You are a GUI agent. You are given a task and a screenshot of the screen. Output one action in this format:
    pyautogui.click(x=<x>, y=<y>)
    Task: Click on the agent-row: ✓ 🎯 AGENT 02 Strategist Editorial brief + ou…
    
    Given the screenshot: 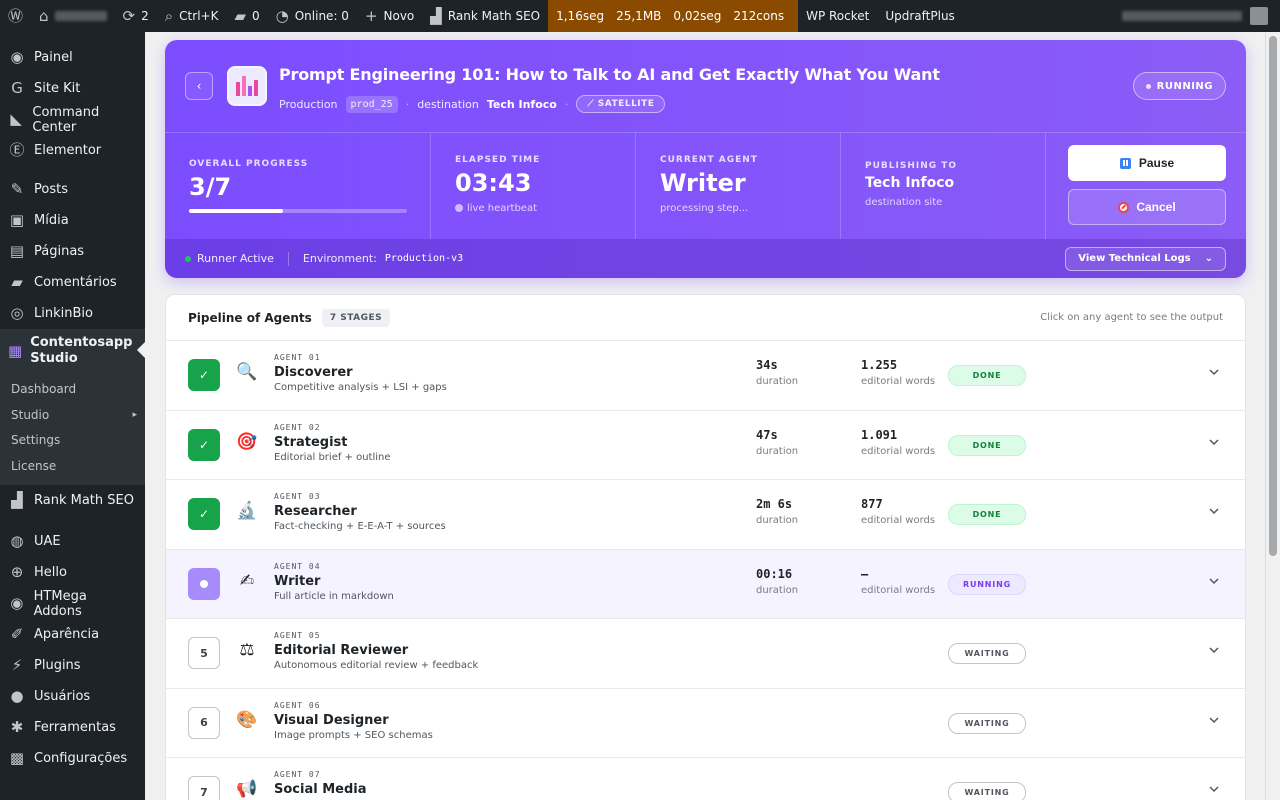 What is the action you would take?
    pyautogui.click(x=705, y=445)
    